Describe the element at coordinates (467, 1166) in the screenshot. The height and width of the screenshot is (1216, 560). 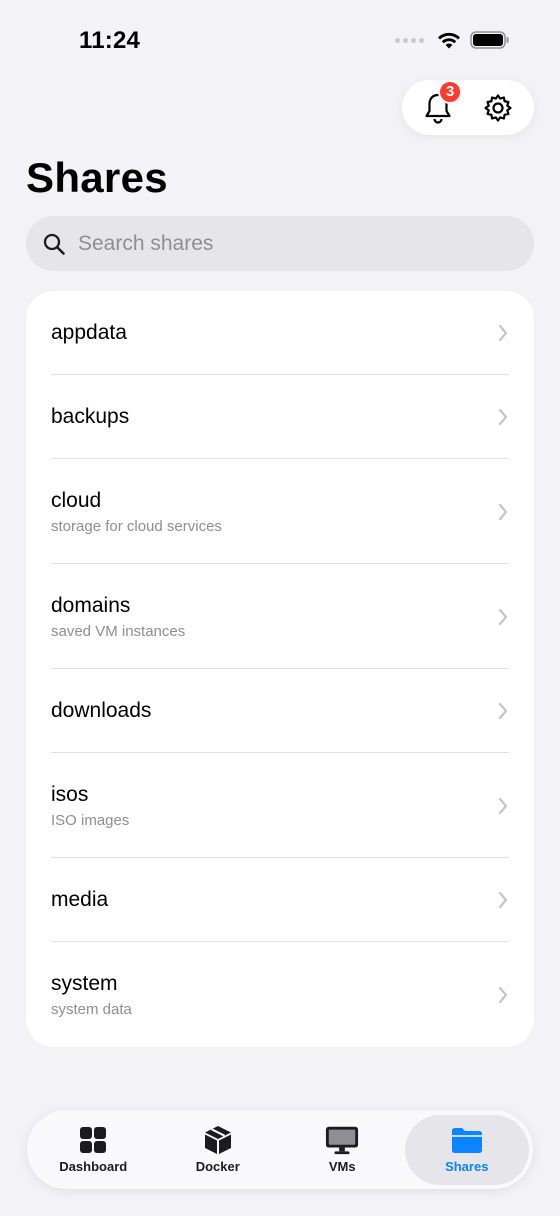
I see `tab-label: Shares` at that location.